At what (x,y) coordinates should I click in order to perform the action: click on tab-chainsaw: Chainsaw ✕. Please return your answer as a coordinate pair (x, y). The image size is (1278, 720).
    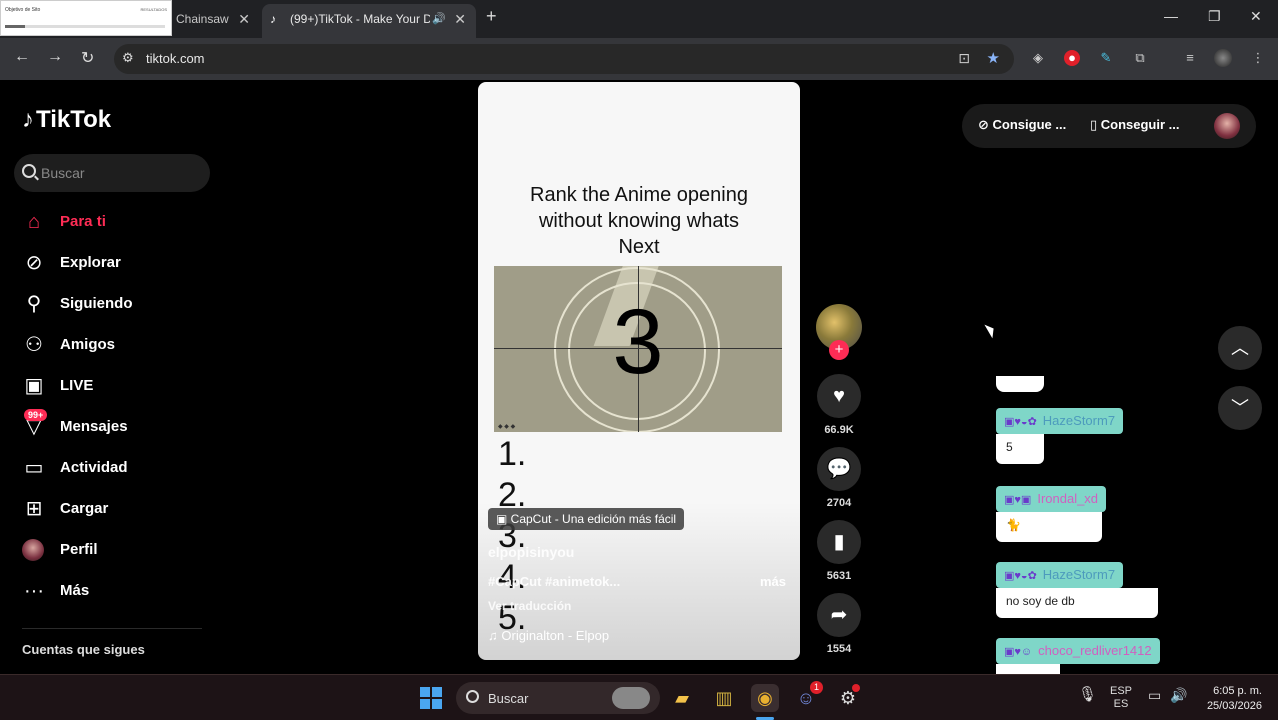
    Looking at the image, I should click on (215, 19).